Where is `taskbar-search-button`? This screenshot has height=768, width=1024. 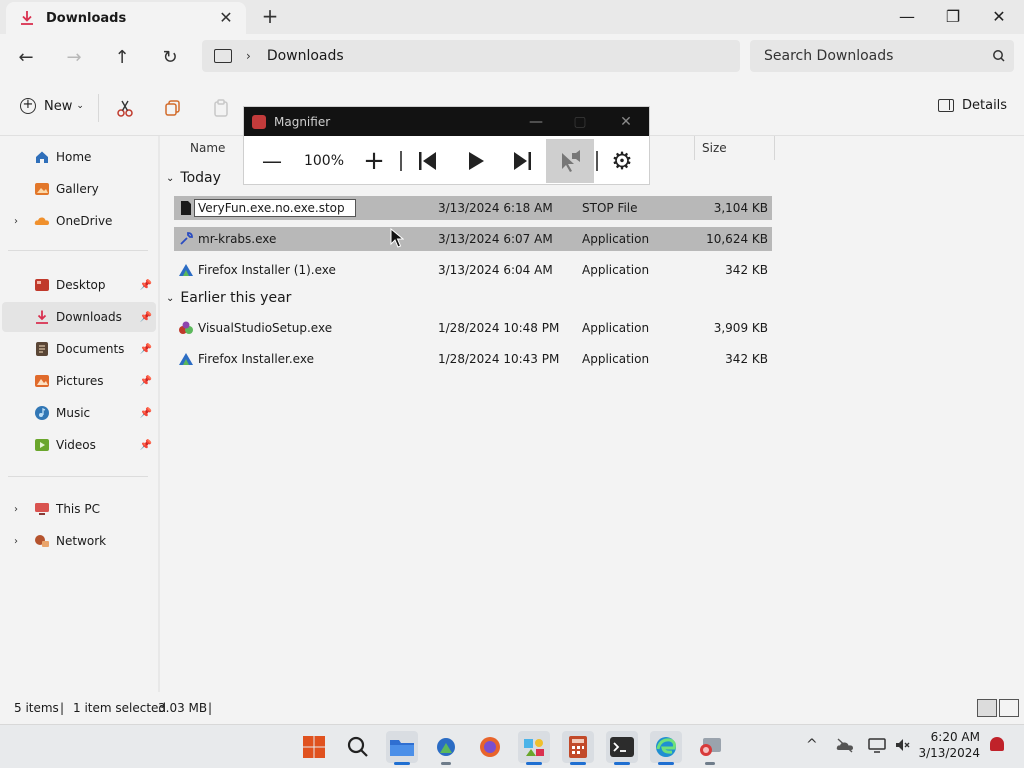
taskbar-search-button is located at coordinates (358, 747).